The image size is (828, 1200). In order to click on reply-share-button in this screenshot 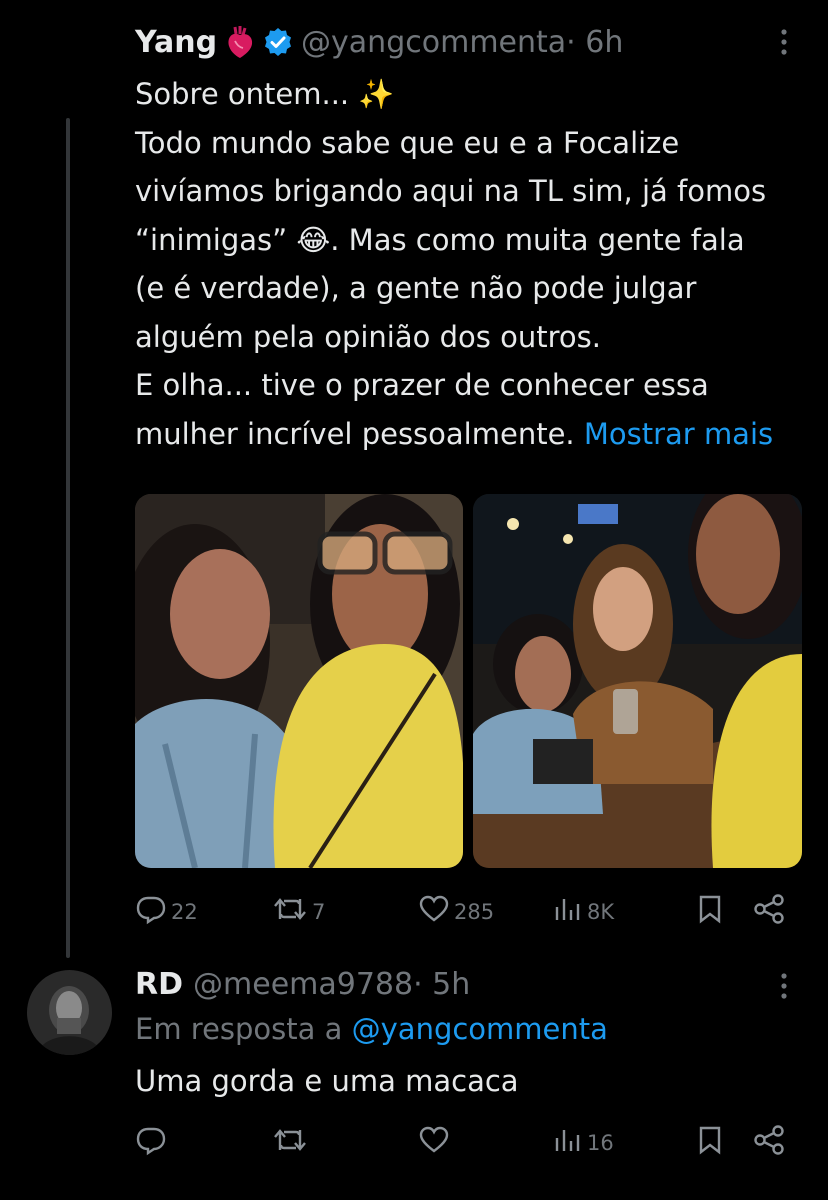, I will do `click(769, 1142)`.